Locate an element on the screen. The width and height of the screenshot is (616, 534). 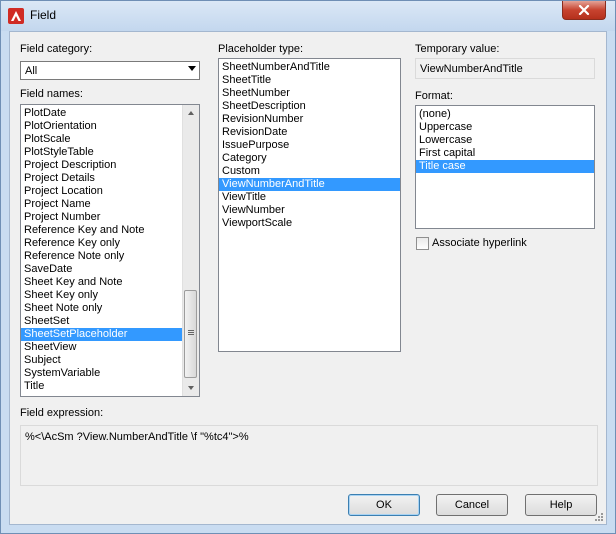
format-item: (none) is located at coordinates (505, 114).